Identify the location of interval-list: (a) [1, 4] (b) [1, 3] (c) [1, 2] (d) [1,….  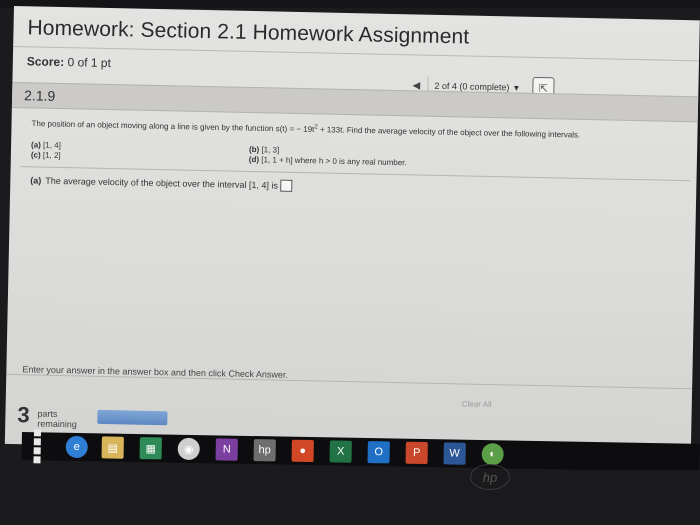
(261, 153).